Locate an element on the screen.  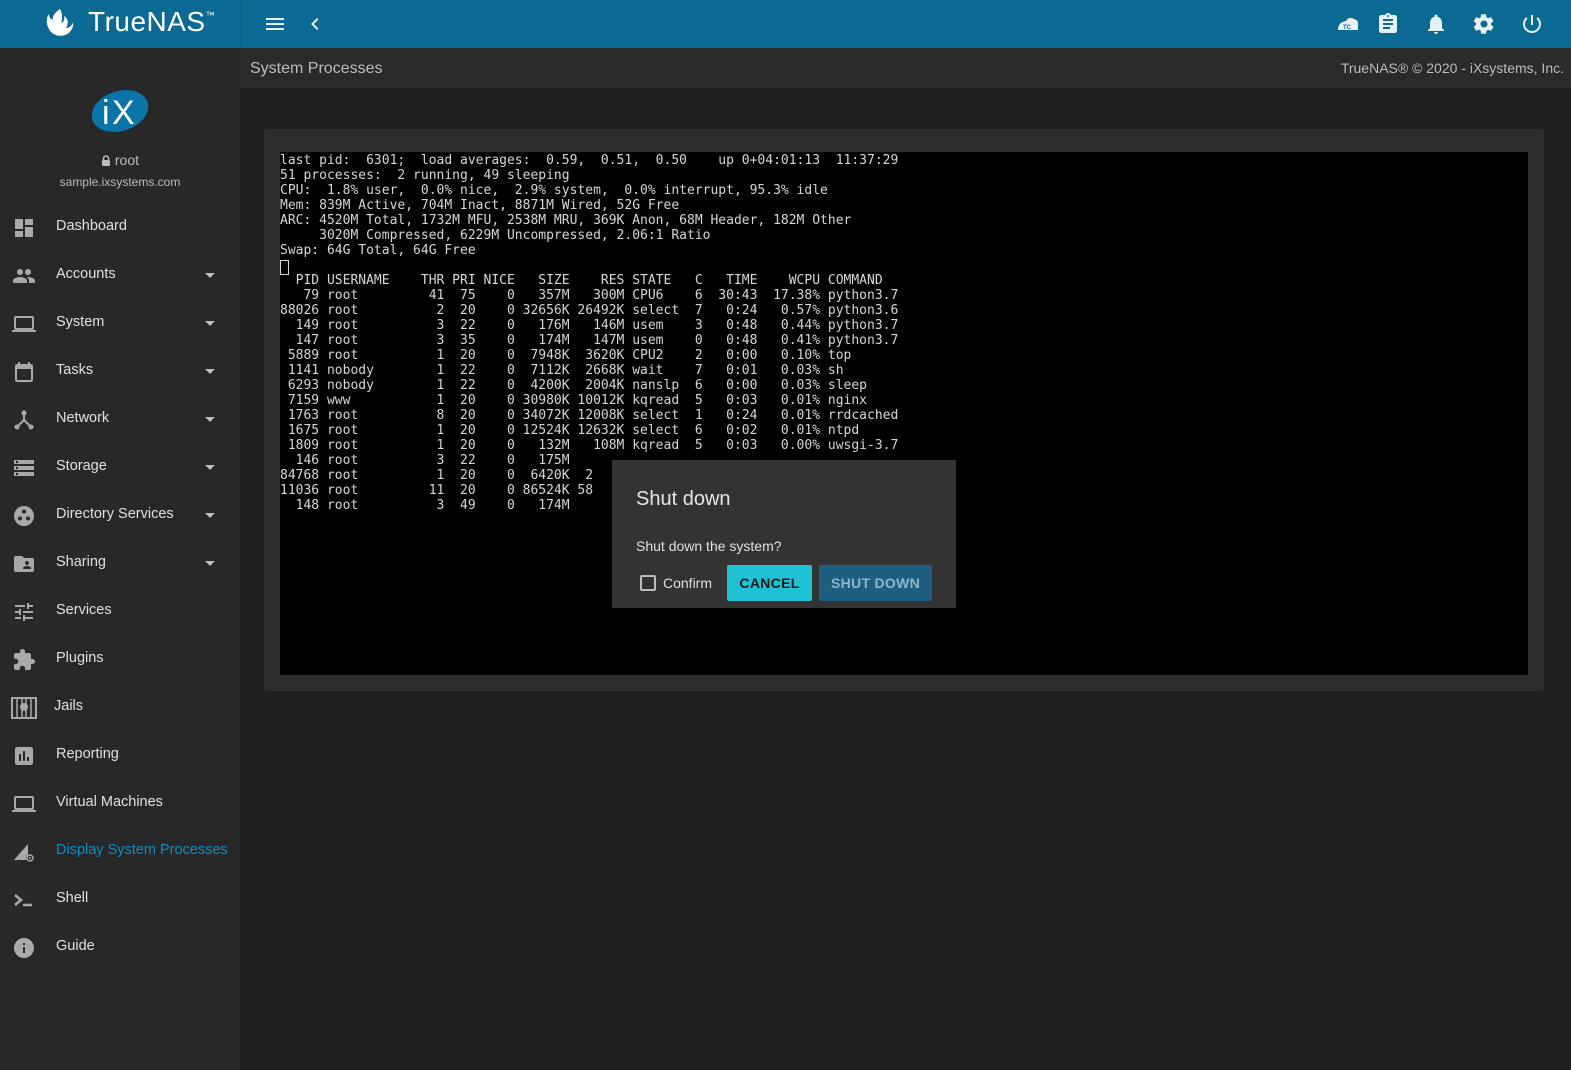
bell-icon is located at coordinates (1436, 24).